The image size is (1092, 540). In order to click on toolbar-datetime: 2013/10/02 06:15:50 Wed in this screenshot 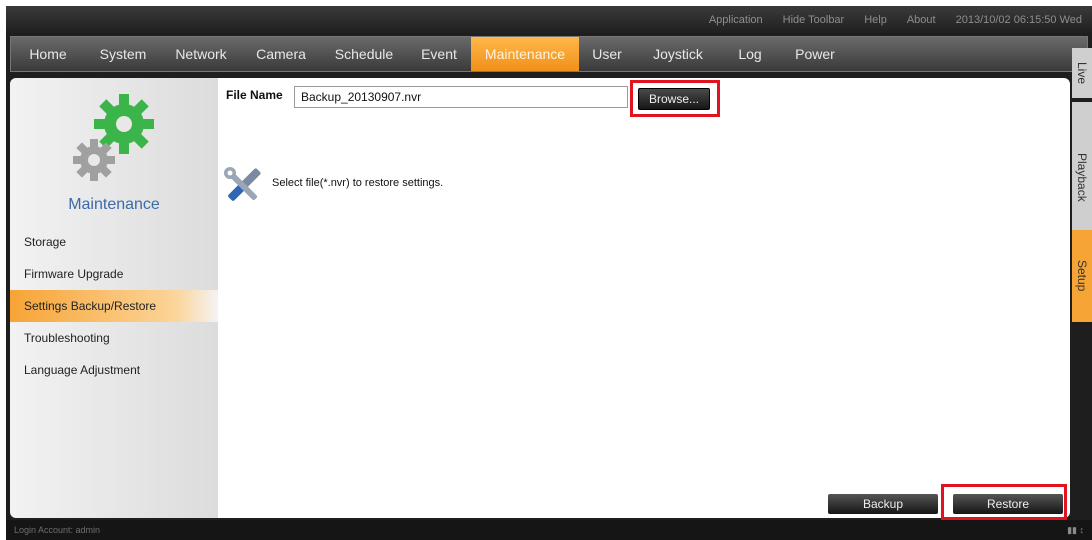, I will do `click(1018, 19)`.